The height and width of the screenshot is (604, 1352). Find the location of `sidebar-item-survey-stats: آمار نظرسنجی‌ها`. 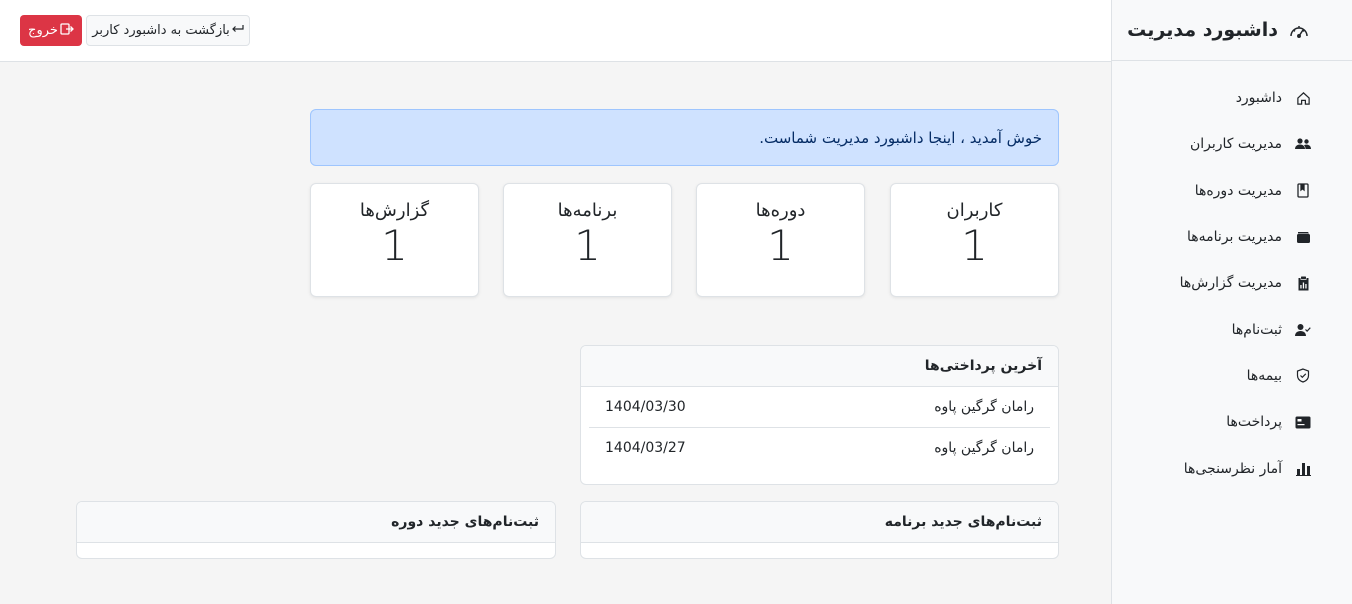

sidebar-item-survey-stats: آمار نظرسنجی‌ها is located at coordinates (1232, 468).